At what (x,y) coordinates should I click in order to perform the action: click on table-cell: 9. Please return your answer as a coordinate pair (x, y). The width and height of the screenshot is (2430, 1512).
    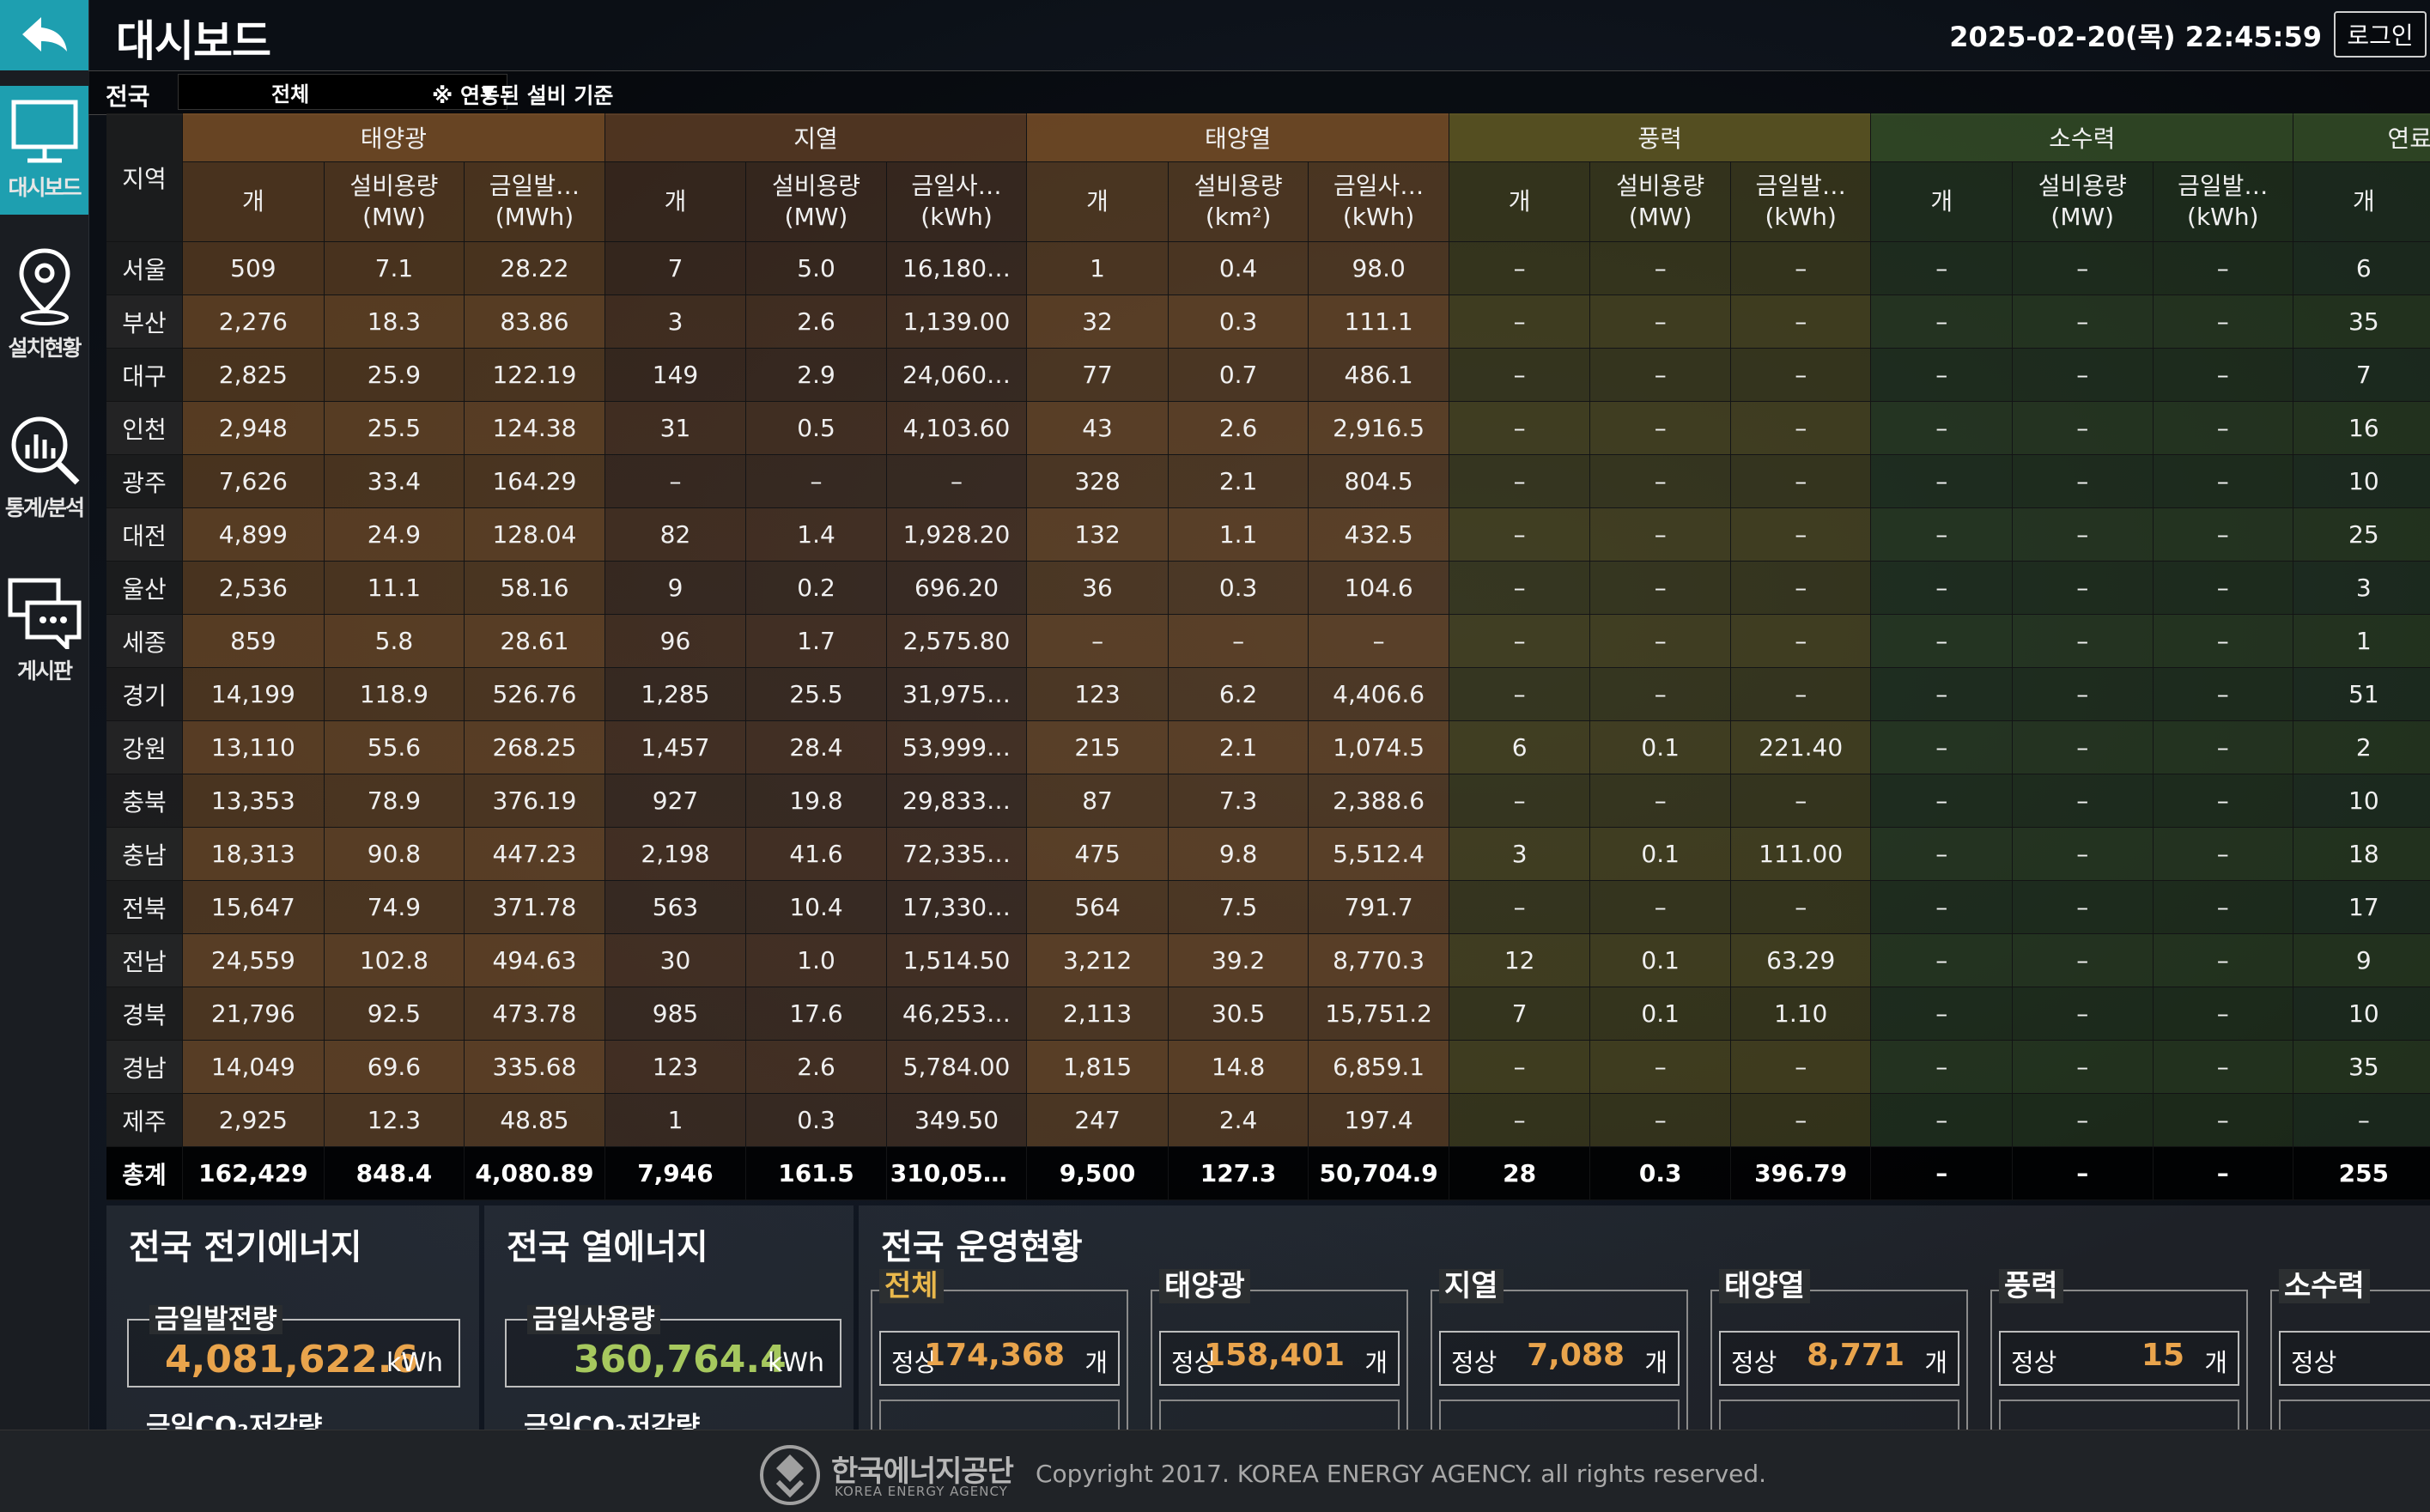
    Looking at the image, I should click on (675, 588).